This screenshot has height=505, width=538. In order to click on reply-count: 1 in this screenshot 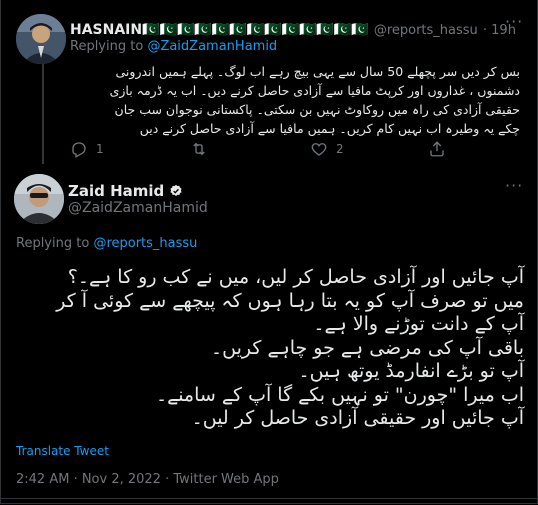, I will do `click(100, 149)`.